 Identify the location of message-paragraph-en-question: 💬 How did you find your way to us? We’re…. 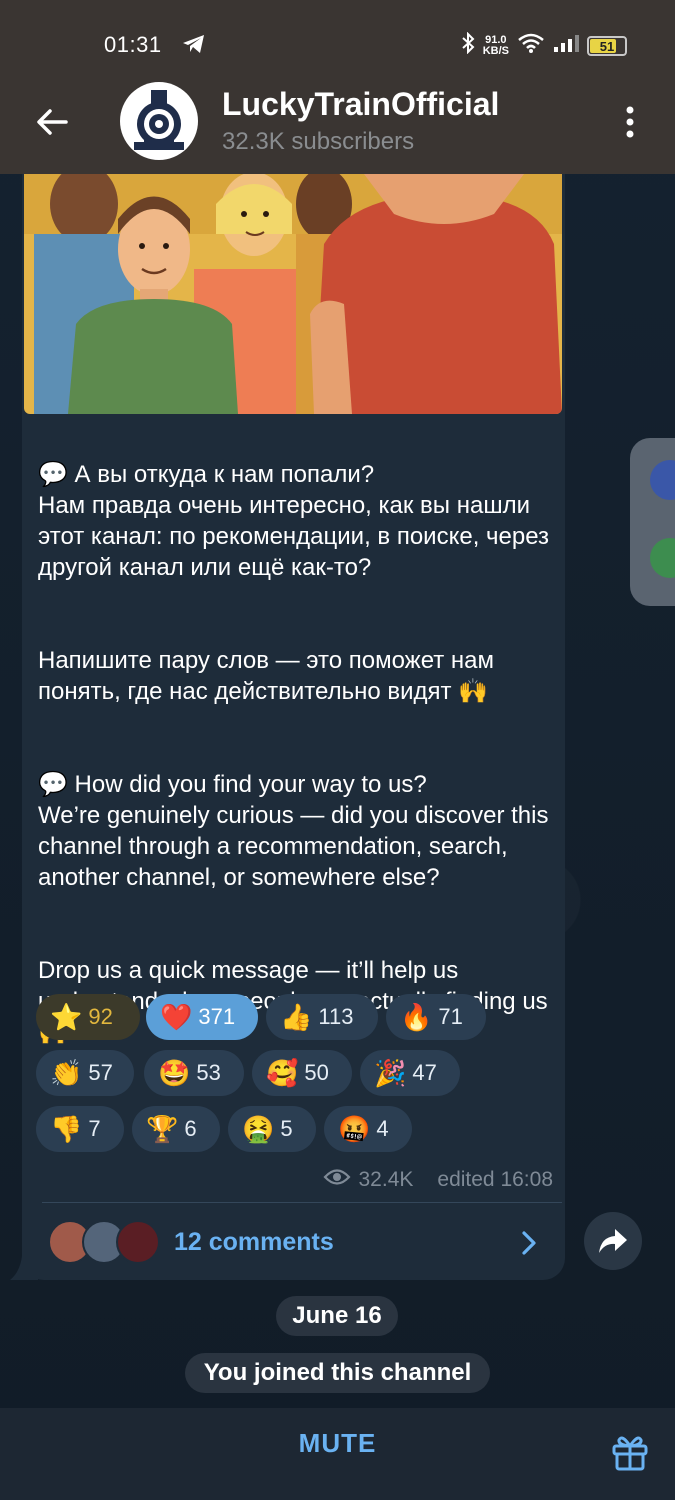
(293, 831).